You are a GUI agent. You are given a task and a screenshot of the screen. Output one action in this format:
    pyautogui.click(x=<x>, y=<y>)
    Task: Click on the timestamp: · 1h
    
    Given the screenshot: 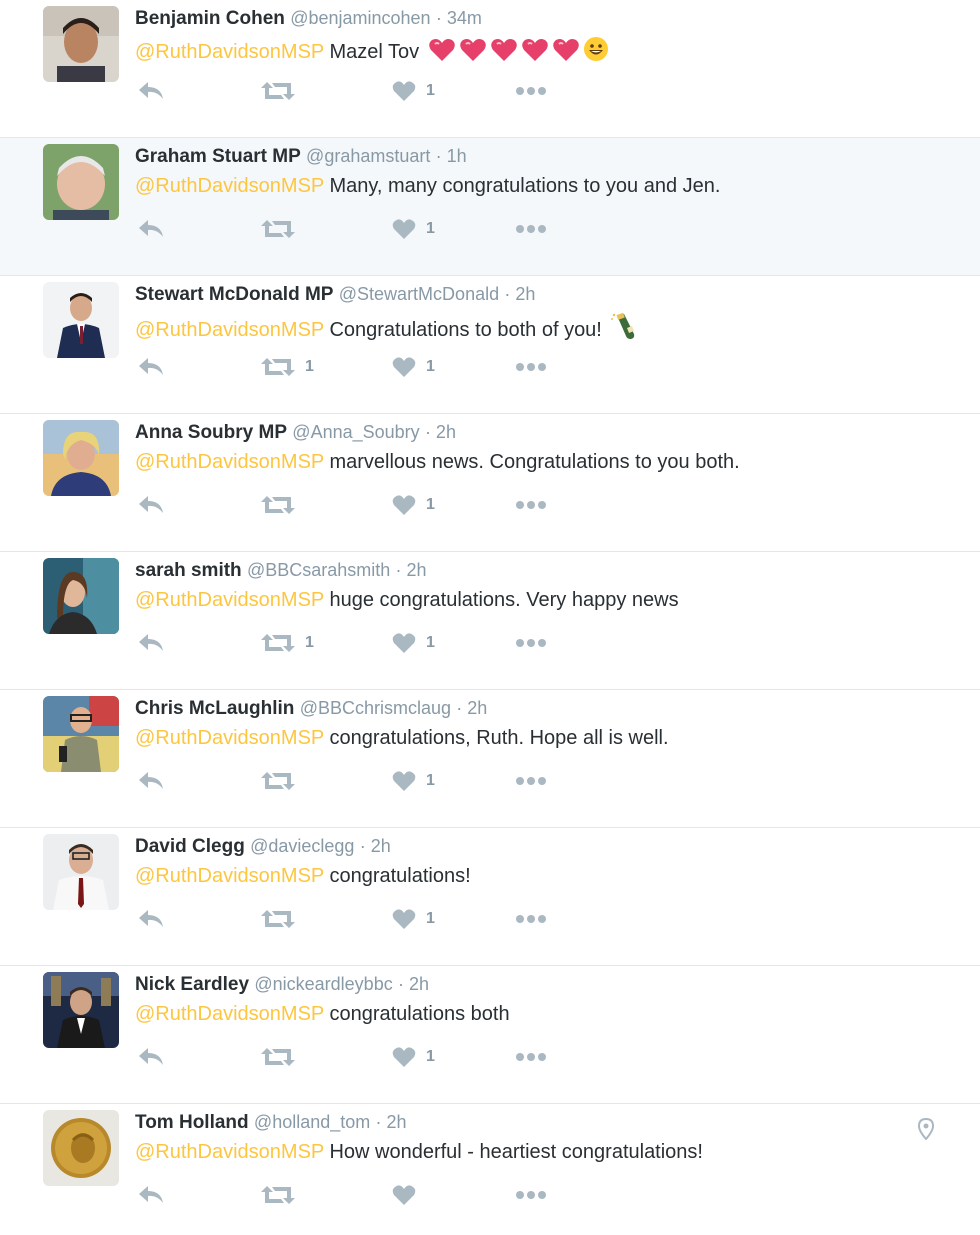 What is the action you would take?
    pyautogui.click(x=451, y=156)
    